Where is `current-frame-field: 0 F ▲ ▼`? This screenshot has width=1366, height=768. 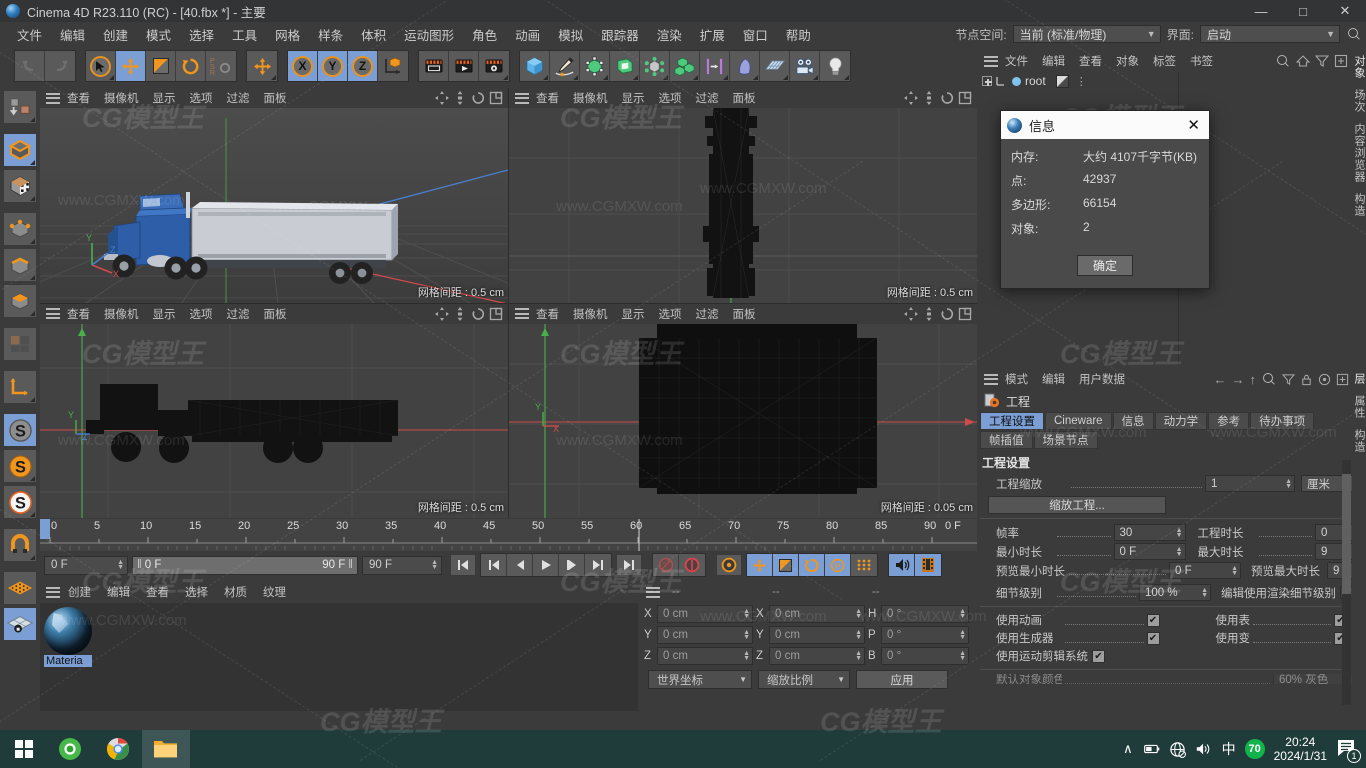 current-frame-field: 0 F ▲ ▼ is located at coordinates (86, 565).